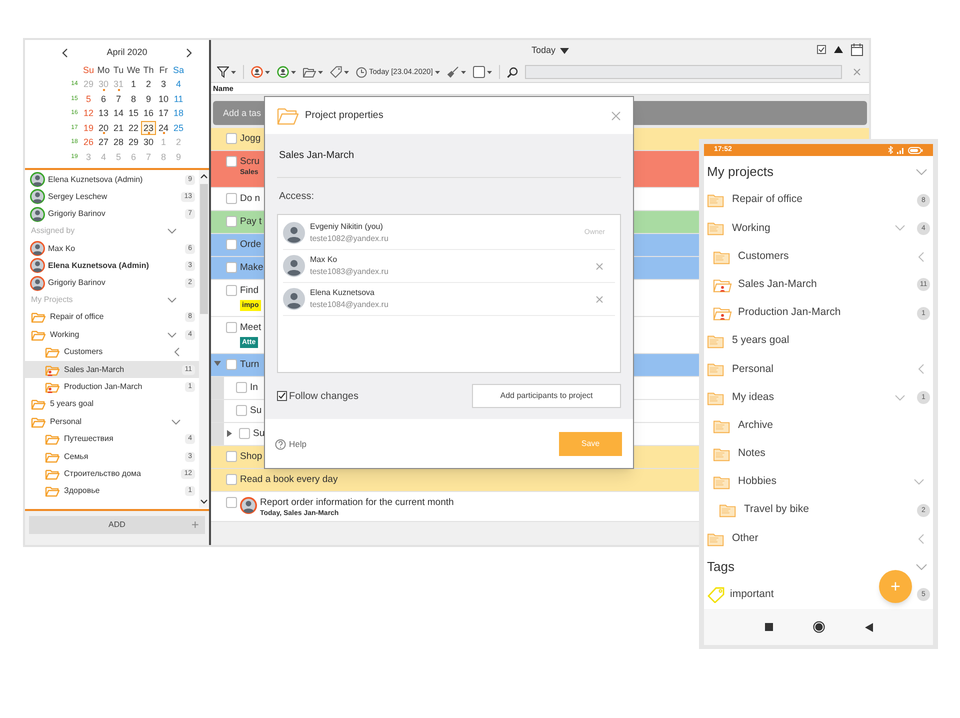 The width and height of the screenshot is (960, 718). Describe the element at coordinates (616, 115) in the screenshot. I see `close-icon` at that location.